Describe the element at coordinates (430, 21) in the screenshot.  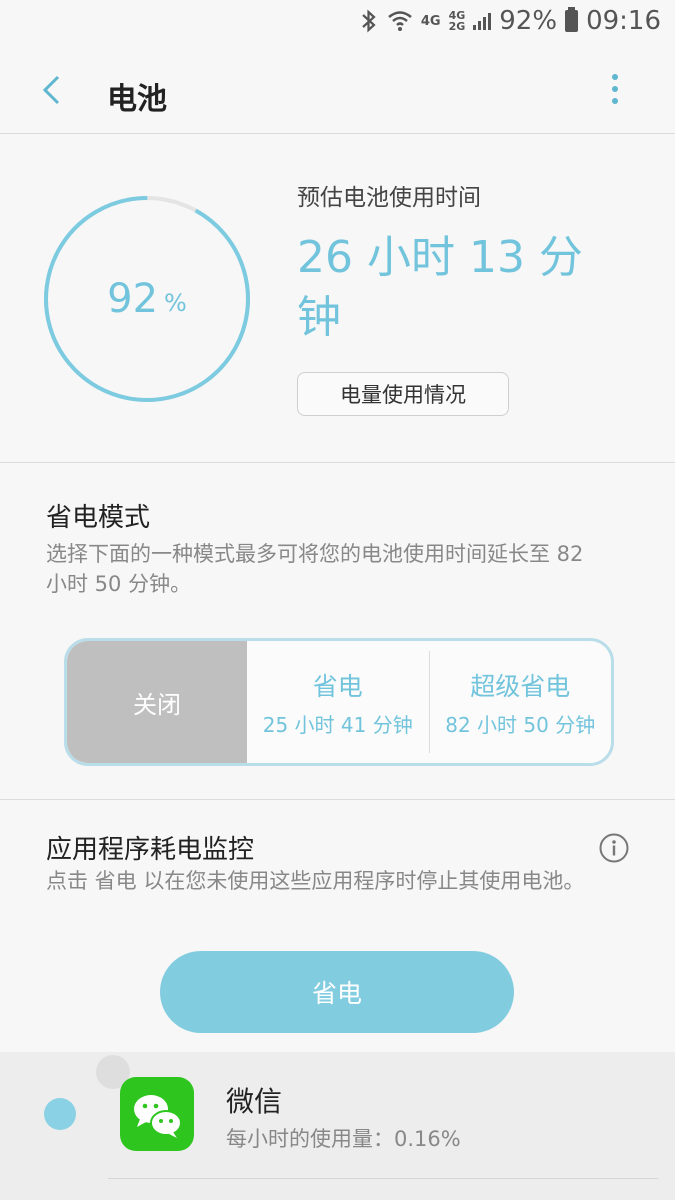
I see `network-type-1: 4G` at that location.